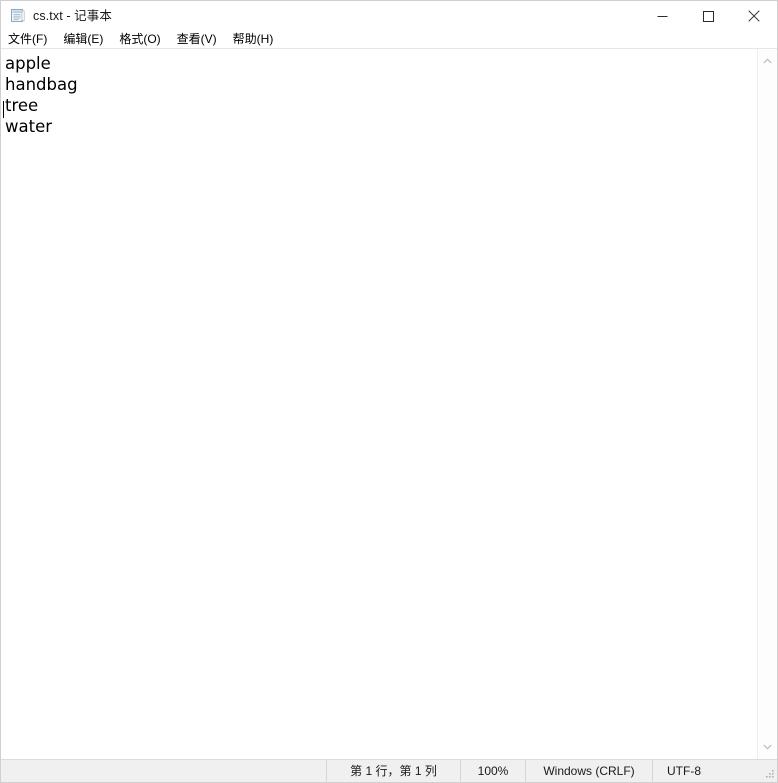 This screenshot has height=783, width=778. Describe the element at coordinates (389, 40) in the screenshot. I see `menu-bar: 文件(F) 编辑(E) 格式(O) 查看(V) 帮助(H)` at that location.